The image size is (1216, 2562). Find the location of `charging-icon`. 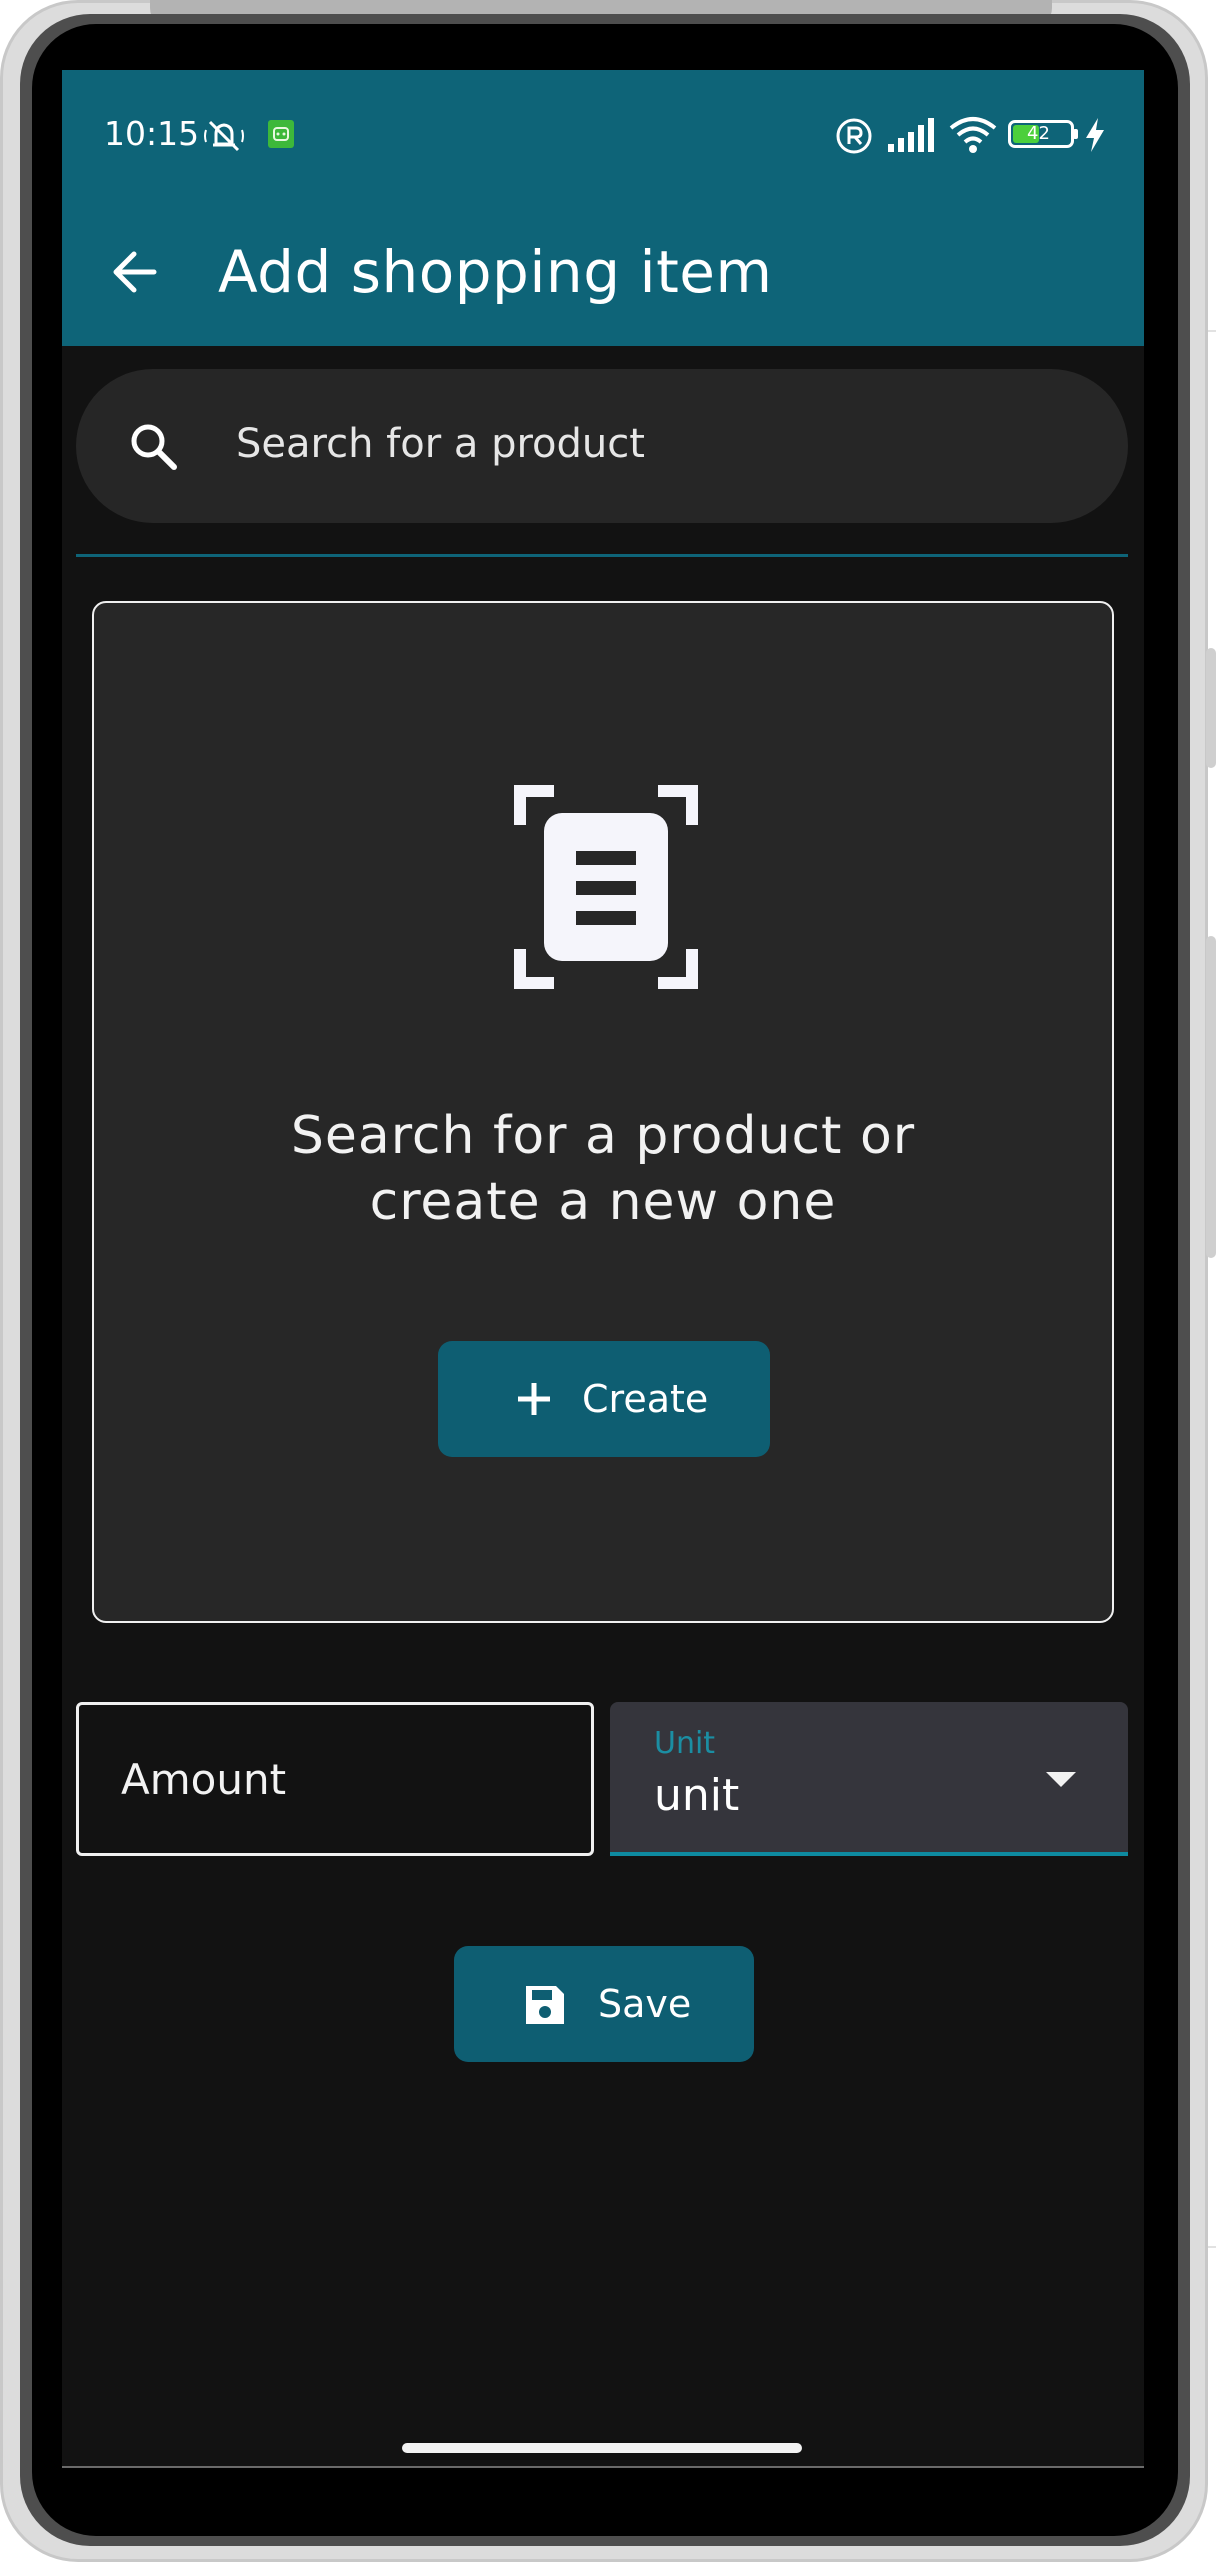

charging-icon is located at coordinates (1095, 135).